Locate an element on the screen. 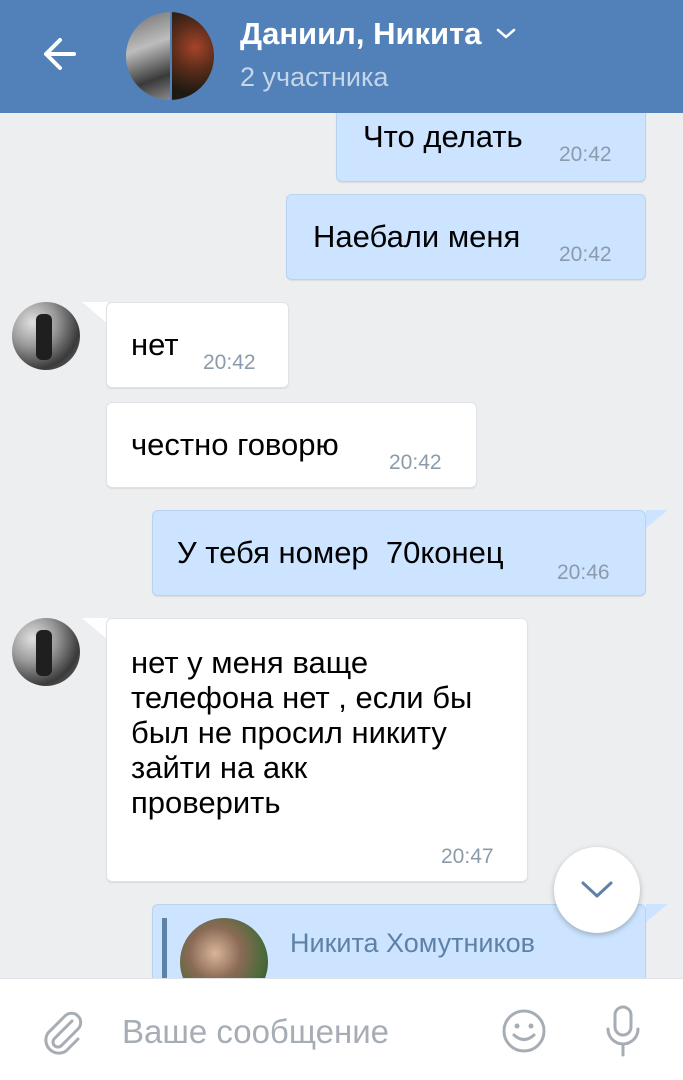 The image size is (683, 1080). message-text: Что делать is located at coordinates (443, 136).